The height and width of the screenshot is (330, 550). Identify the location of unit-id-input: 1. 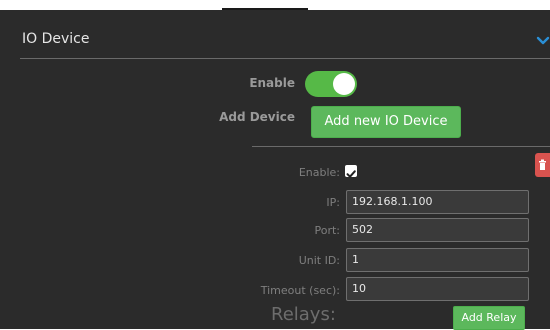
(437, 260).